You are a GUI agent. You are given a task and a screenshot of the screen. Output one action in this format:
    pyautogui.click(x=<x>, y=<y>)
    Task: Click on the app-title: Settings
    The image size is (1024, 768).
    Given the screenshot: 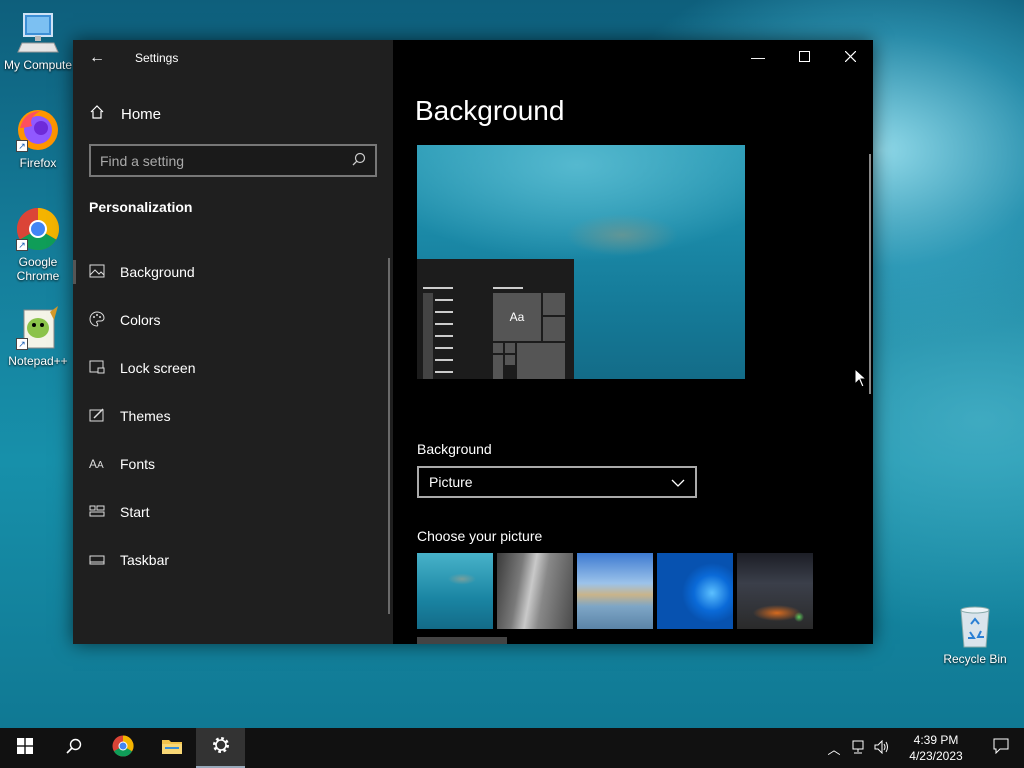 What is the action you would take?
    pyautogui.click(x=157, y=58)
    